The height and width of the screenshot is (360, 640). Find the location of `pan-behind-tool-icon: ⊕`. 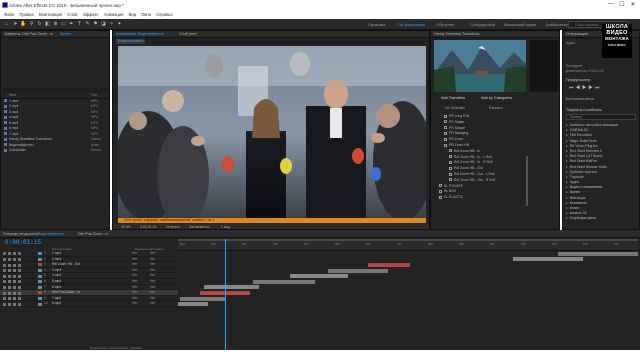

pan-behind-tool-icon: ⊕ is located at coordinates (55, 24).